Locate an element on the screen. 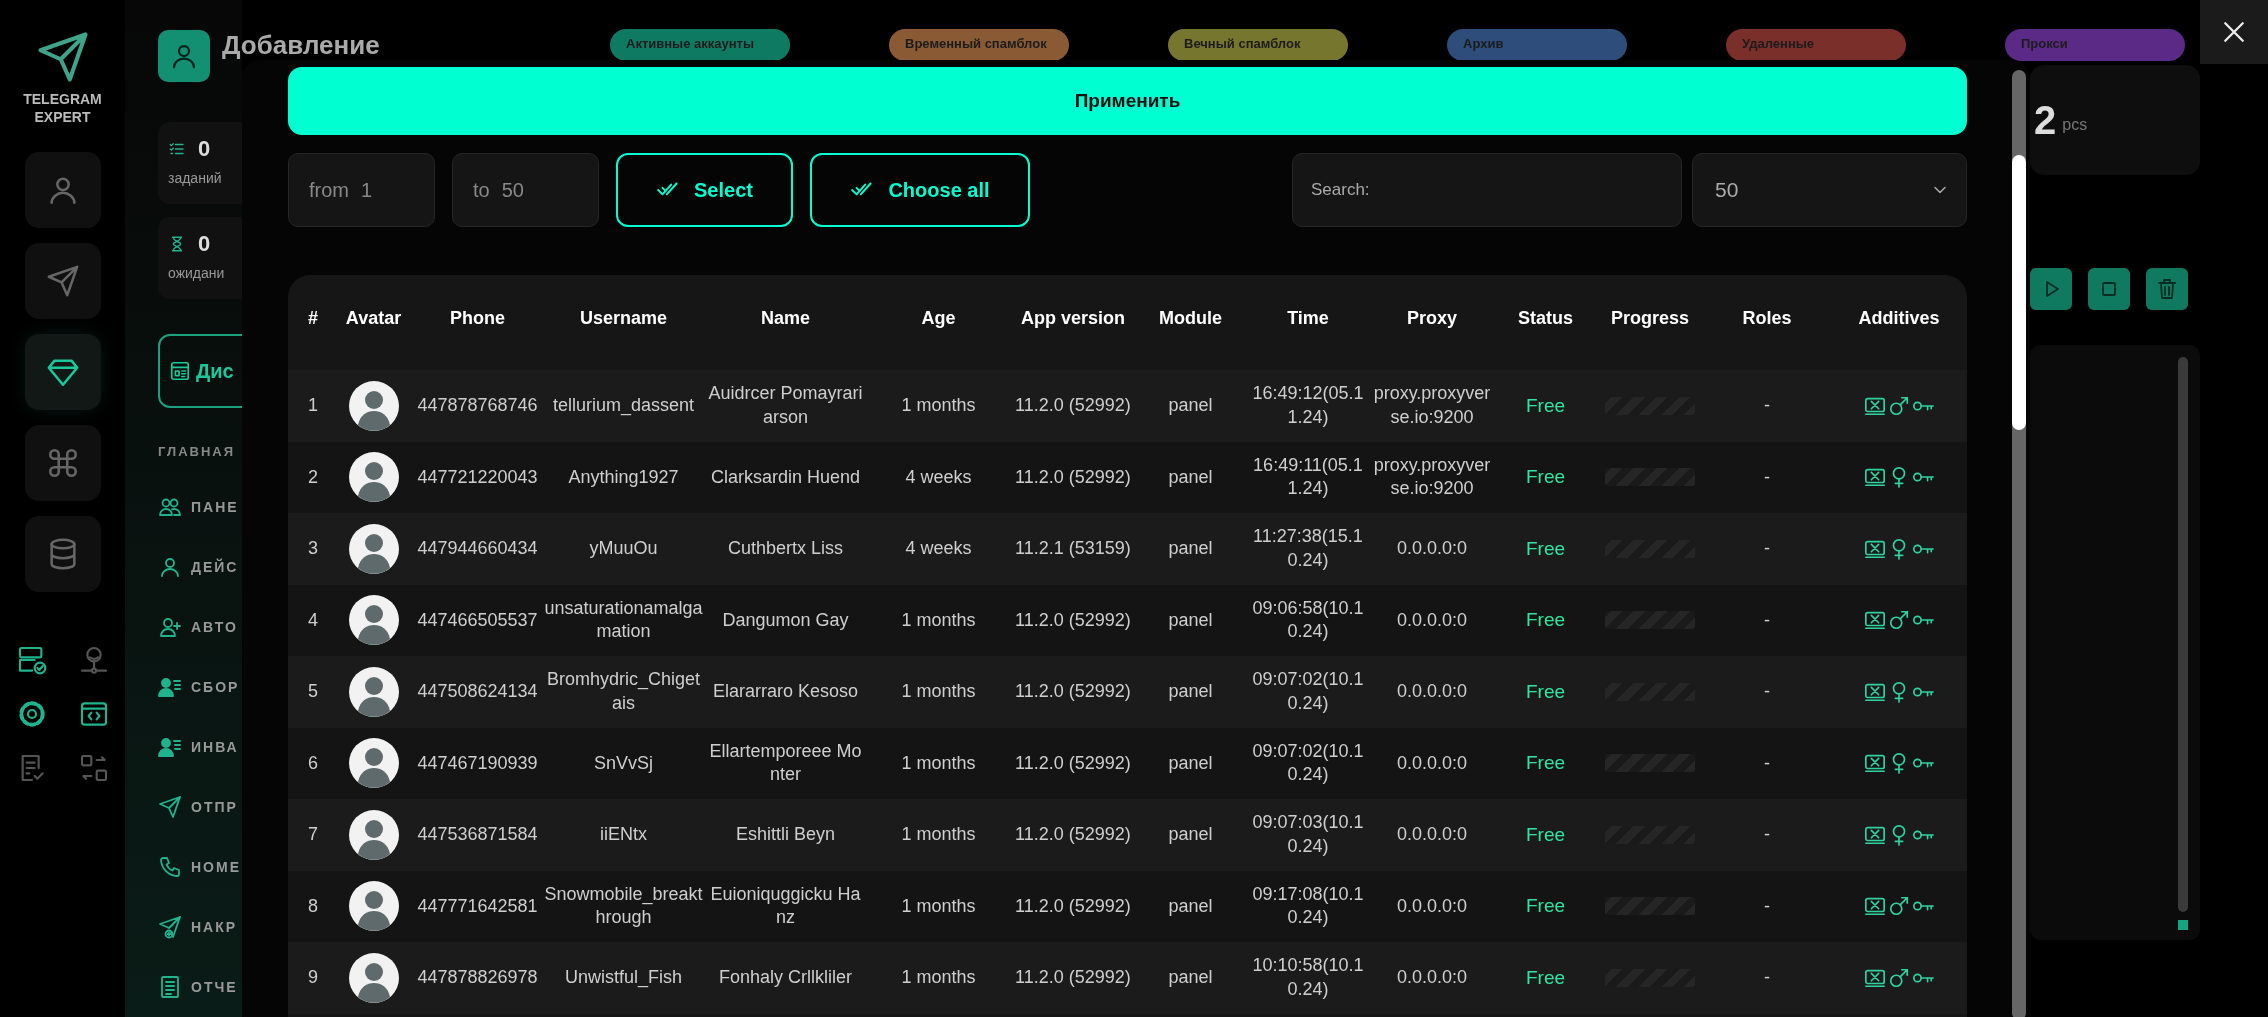 Image resolution: width=2268 pixels, height=1017 pixels. table-cell-text: 10:10:58(10.10.24) is located at coordinates (1308, 977).